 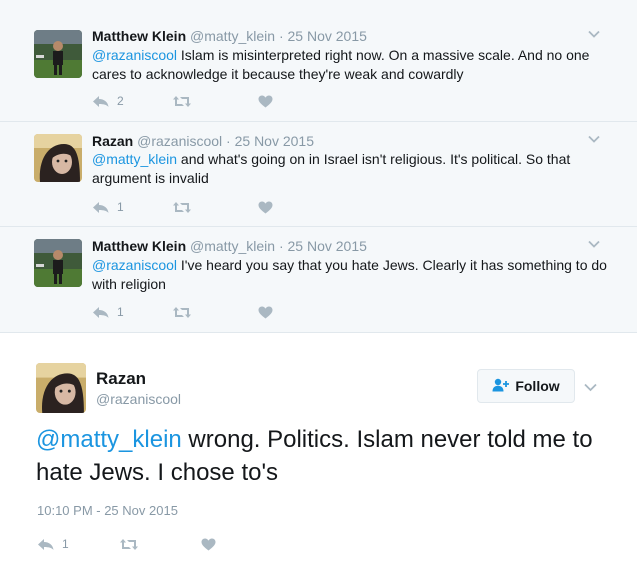 What do you see at coordinates (132, 101) in the screenshot?
I see `reply-button: 2` at bounding box center [132, 101].